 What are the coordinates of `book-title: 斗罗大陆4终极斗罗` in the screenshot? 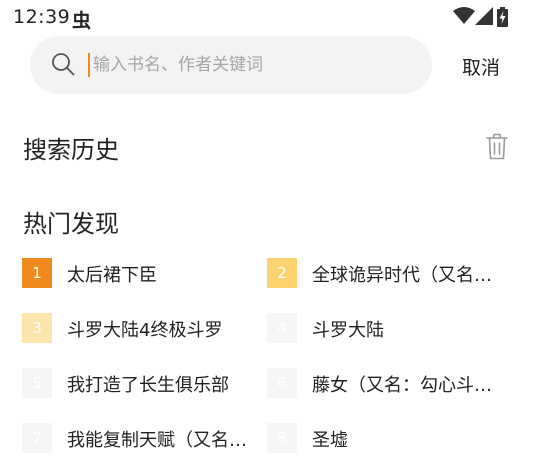 It's located at (145, 330).